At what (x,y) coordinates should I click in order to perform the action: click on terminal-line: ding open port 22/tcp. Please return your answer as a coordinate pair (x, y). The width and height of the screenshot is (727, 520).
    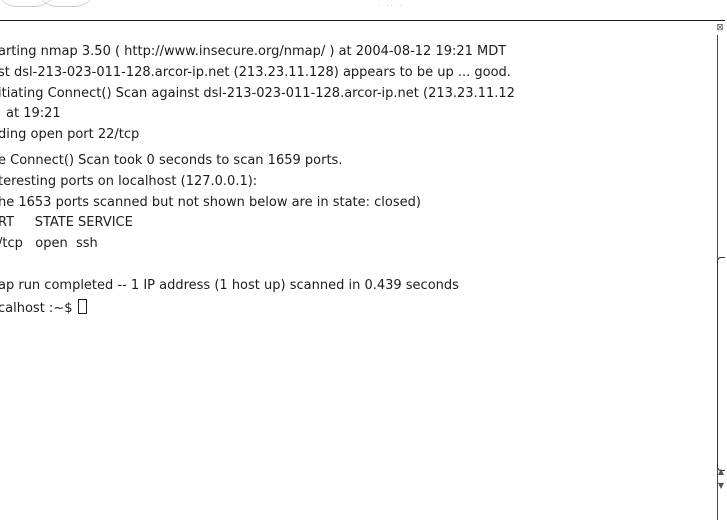
    Looking at the image, I should click on (70, 134).